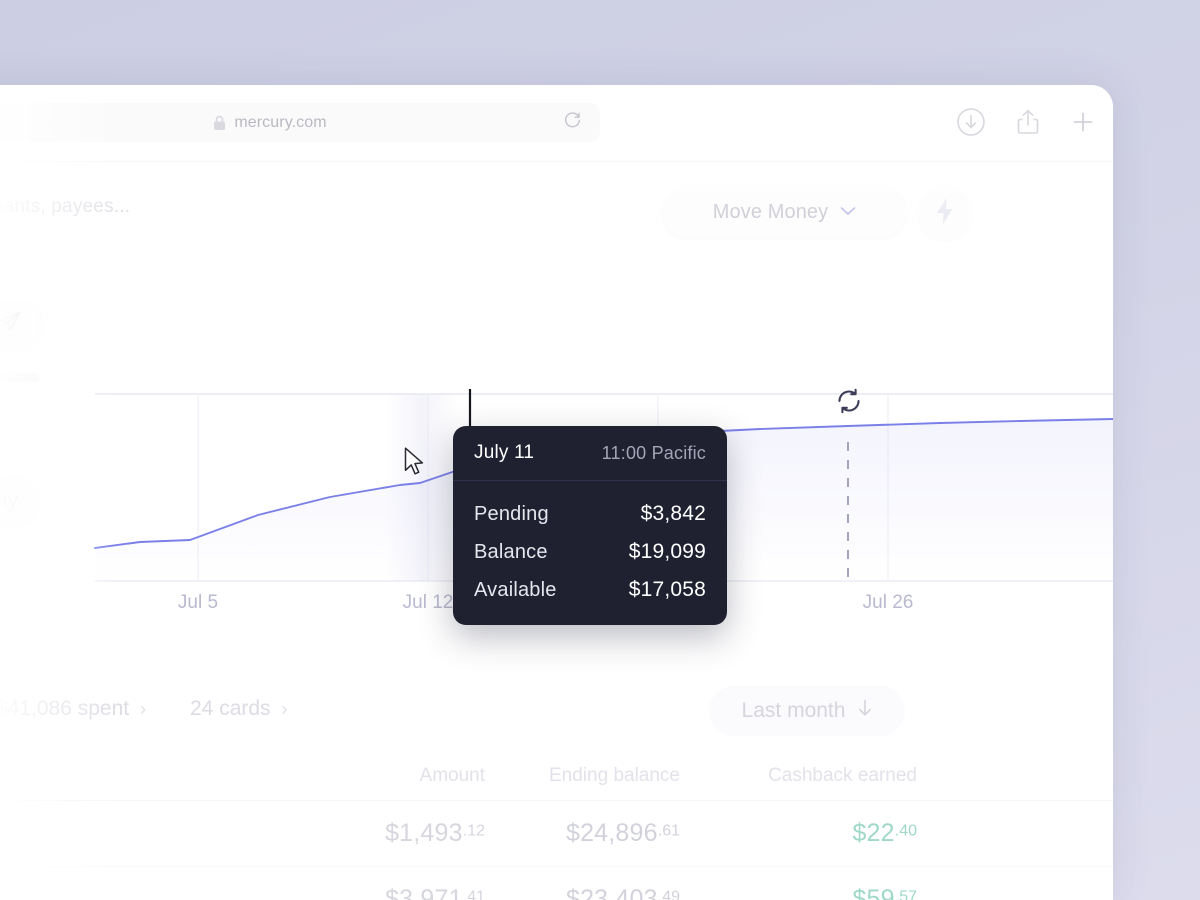 The width and height of the screenshot is (1200, 900). I want to click on tooltip-row-available: Available $17,058, so click(590, 590).